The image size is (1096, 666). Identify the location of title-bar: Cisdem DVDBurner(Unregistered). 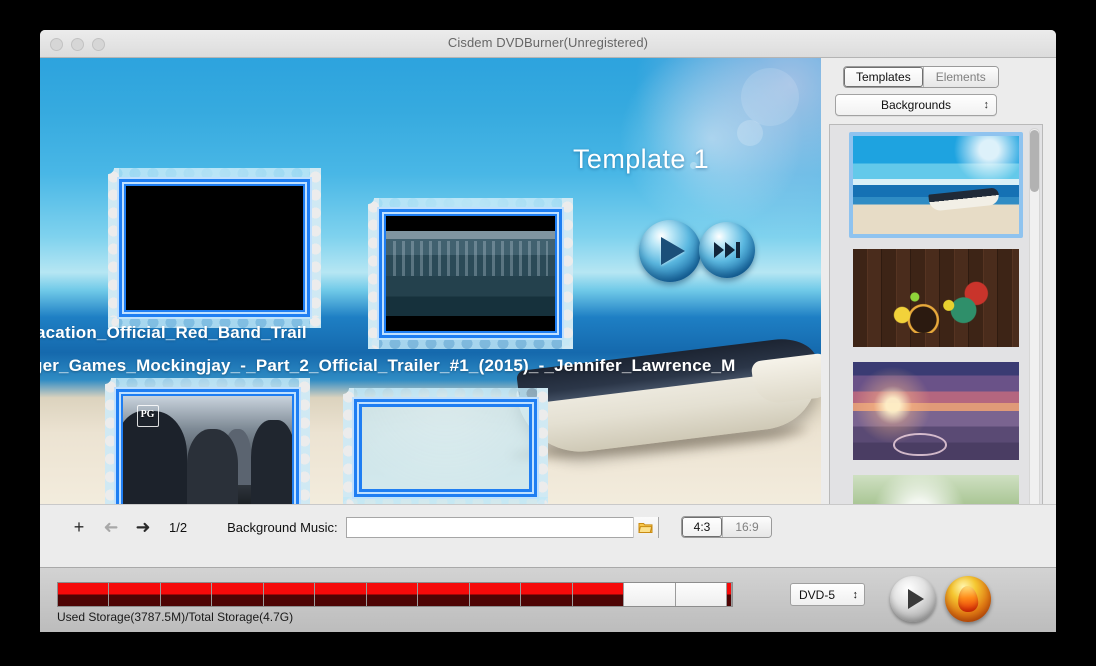
(548, 44).